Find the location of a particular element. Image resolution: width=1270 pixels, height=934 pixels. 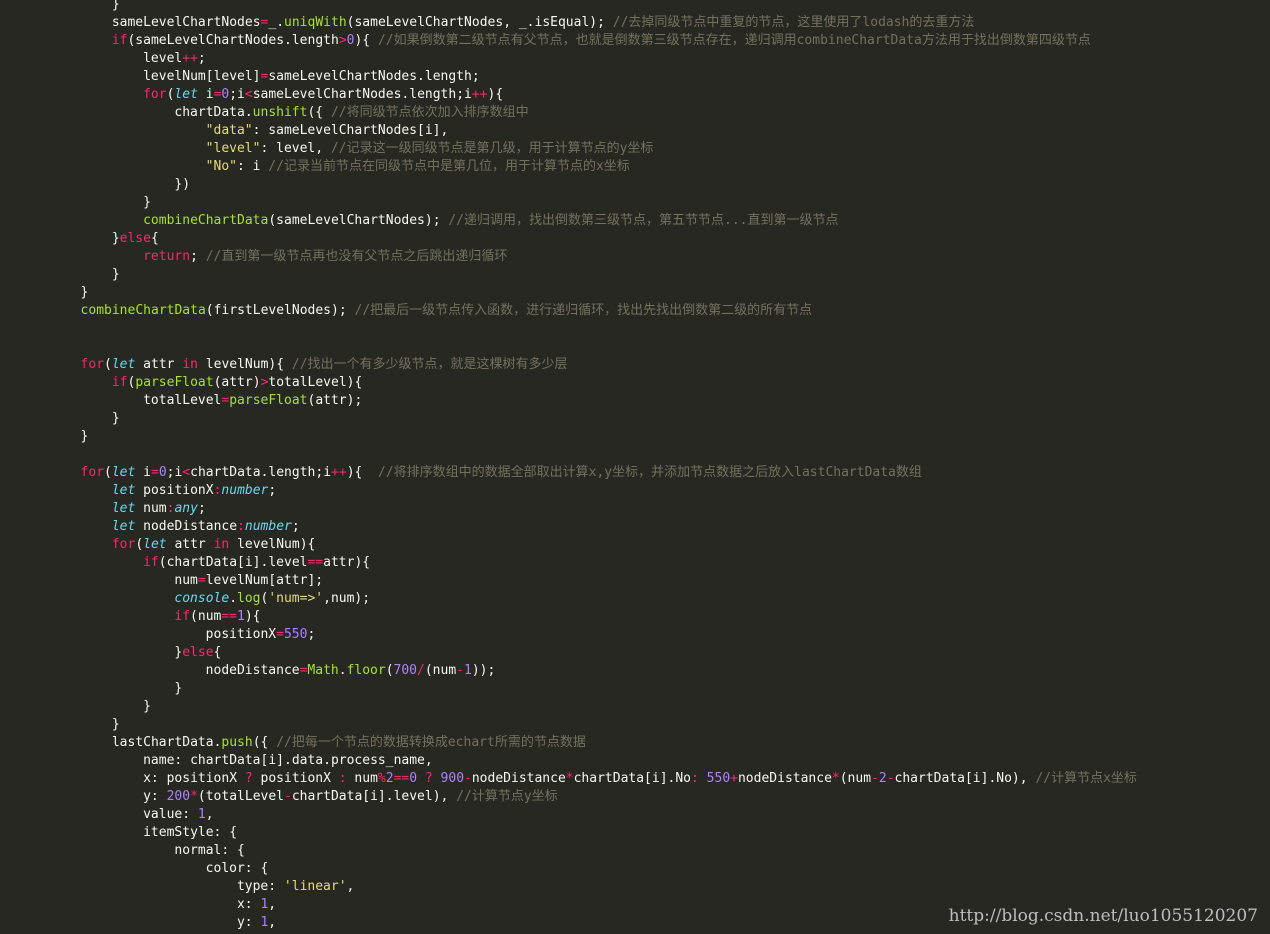

code-token: floor is located at coordinates (366, 670).